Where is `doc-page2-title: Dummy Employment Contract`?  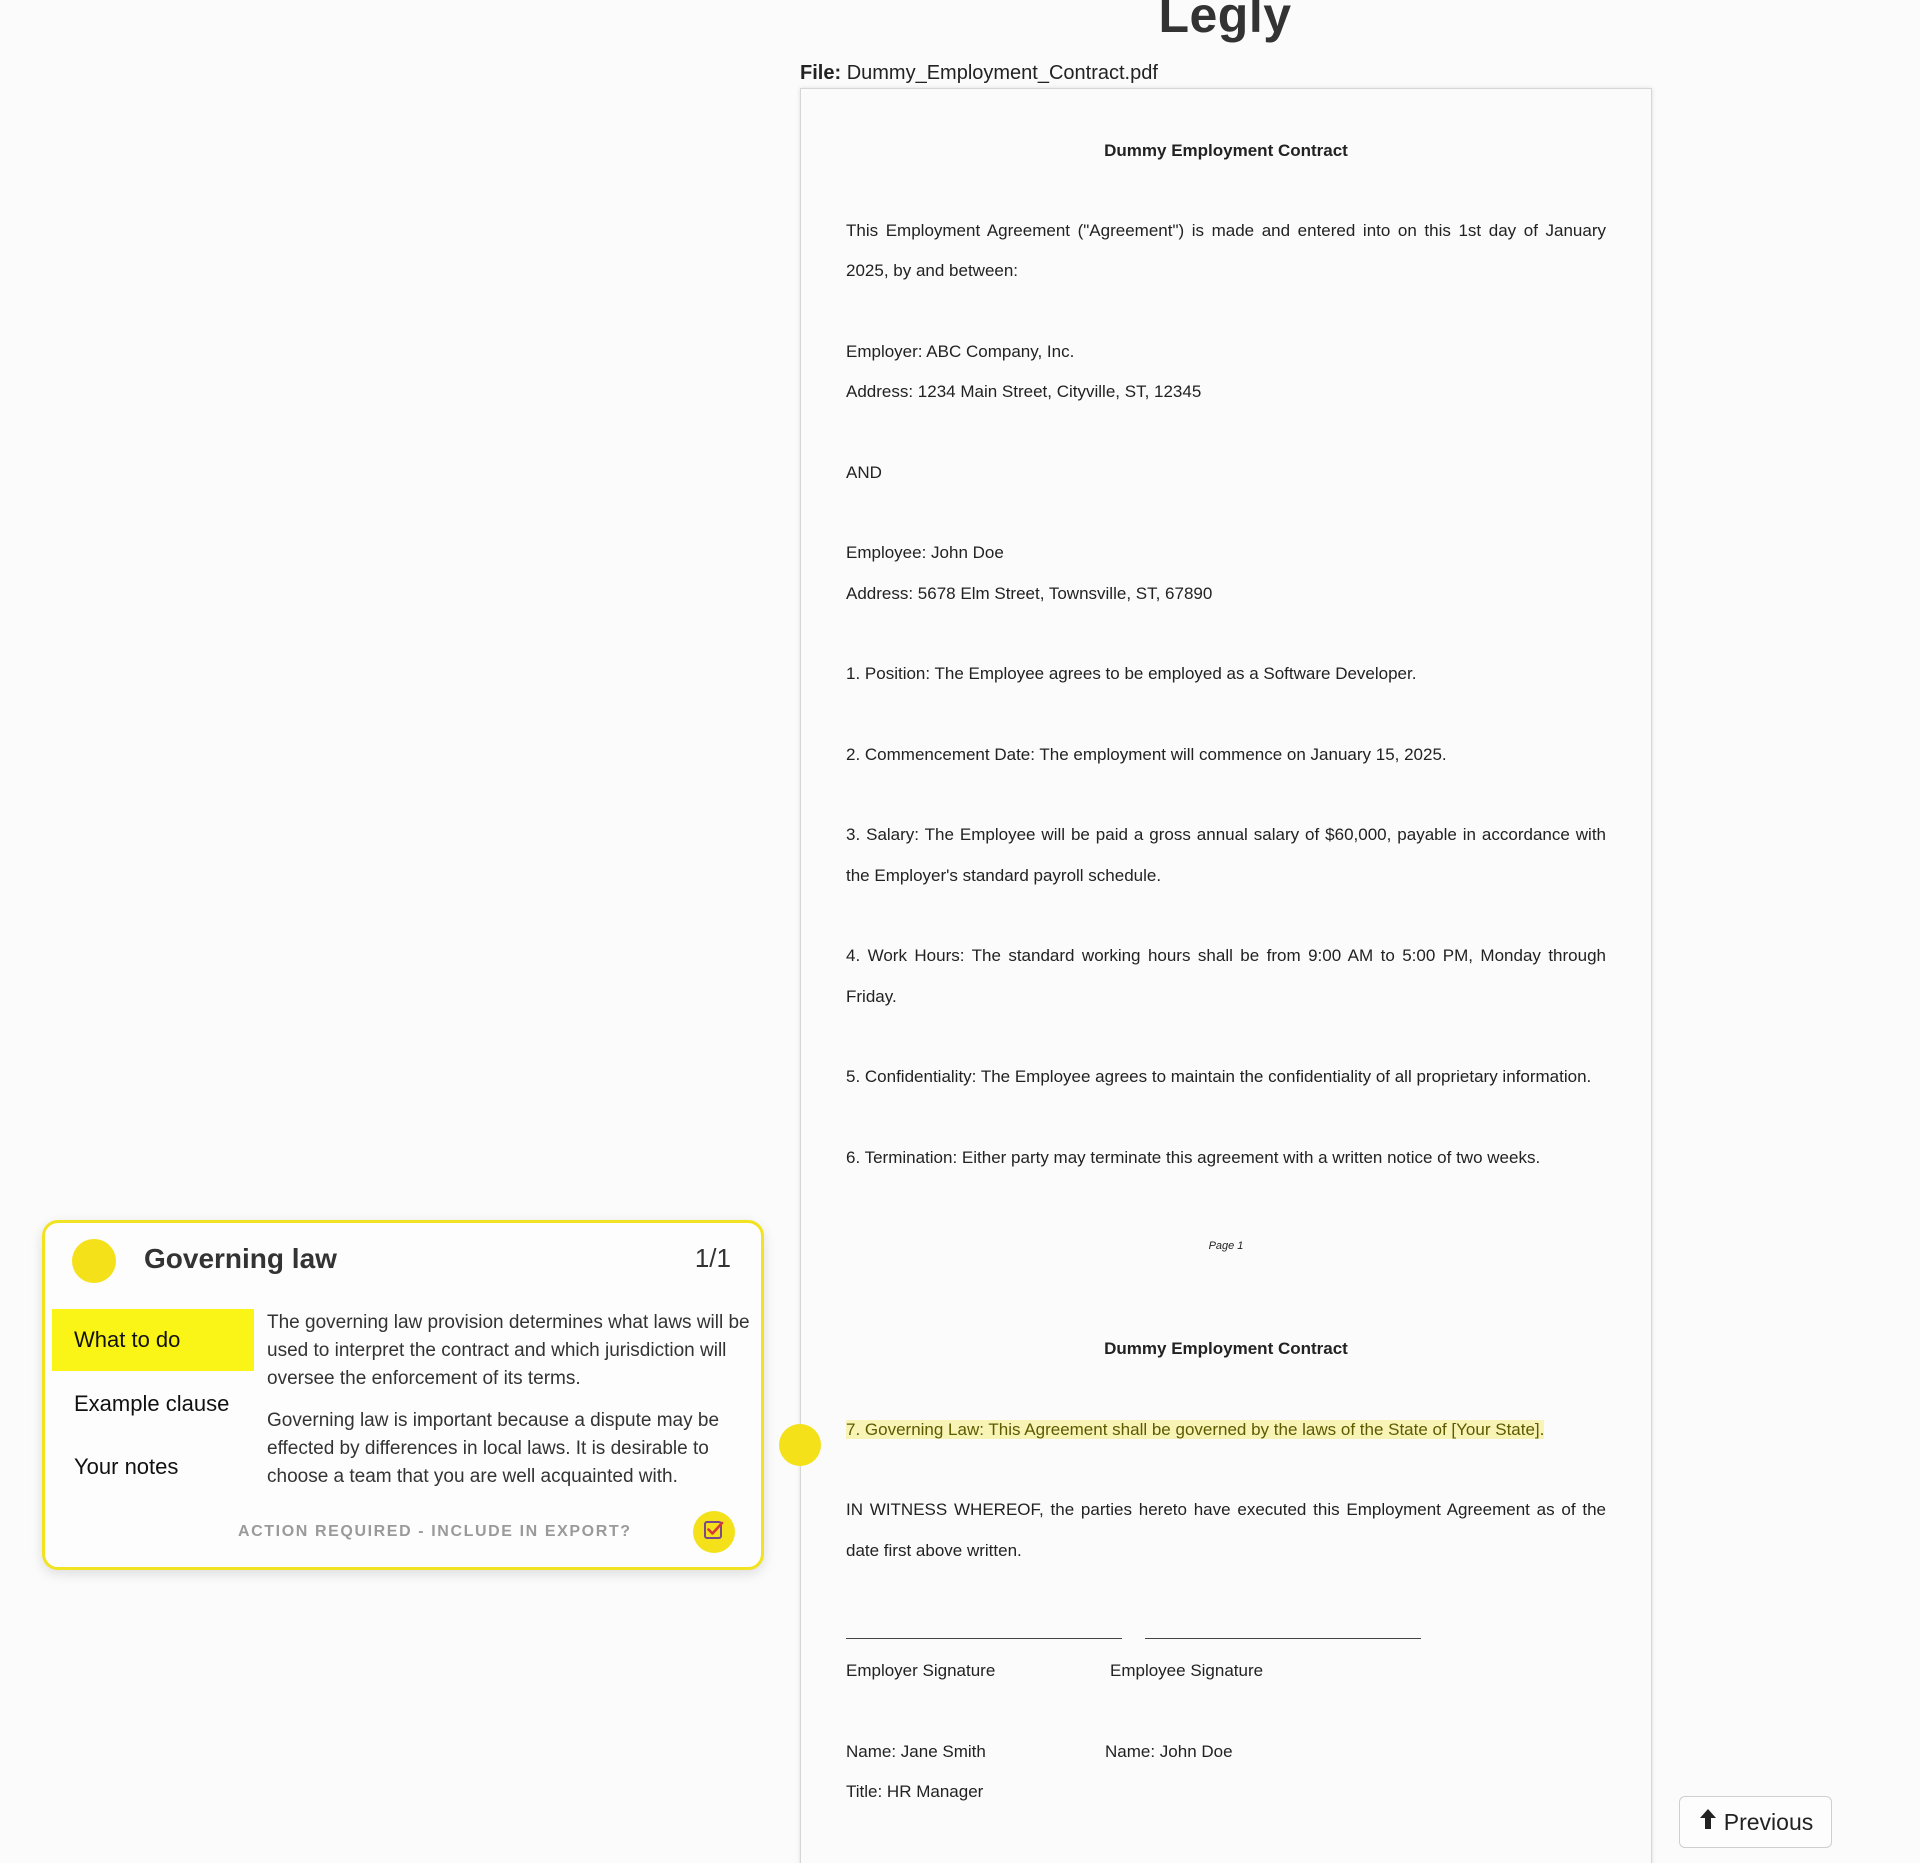
doc-page2-title: Dummy Employment Contract is located at coordinates (1226, 1348).